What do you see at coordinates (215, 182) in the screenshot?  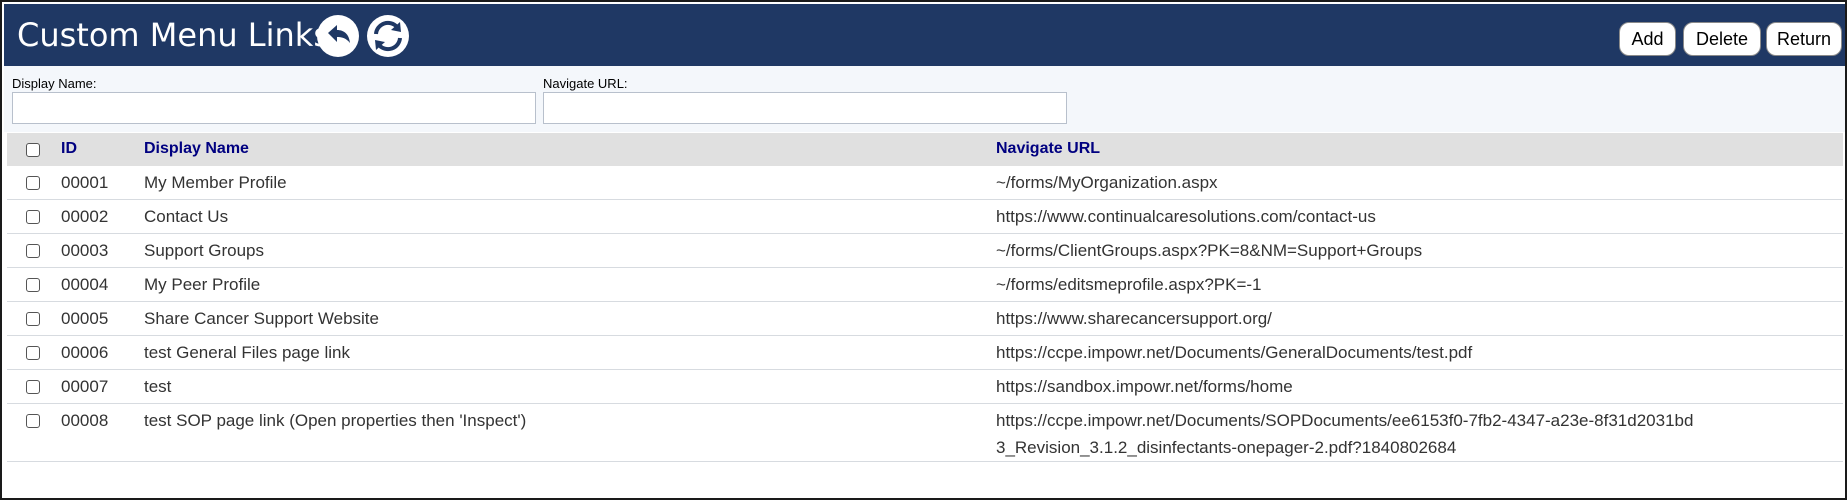 I see `row-display-name: My Member Profile` at bounding box center [215, 182].